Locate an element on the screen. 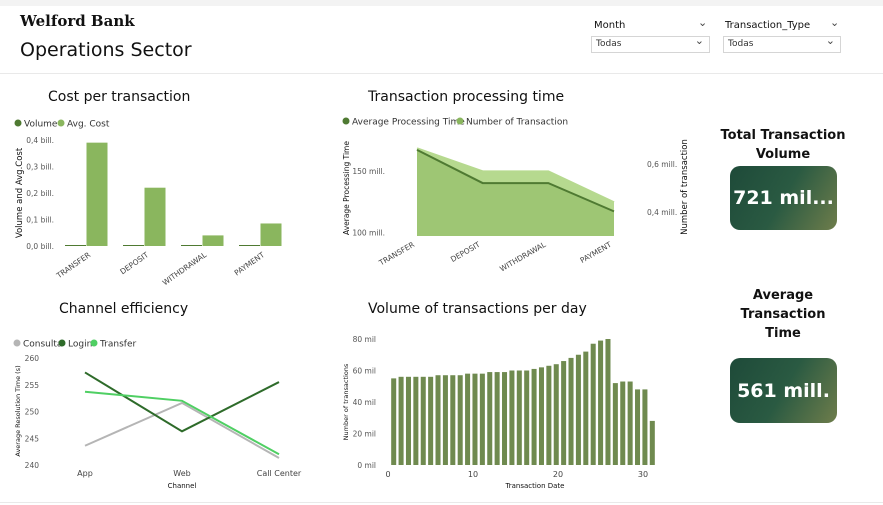 The height and width of the screenshot is (505, 883). cost-legend-volume-marker is located at coordinates (18, 123).